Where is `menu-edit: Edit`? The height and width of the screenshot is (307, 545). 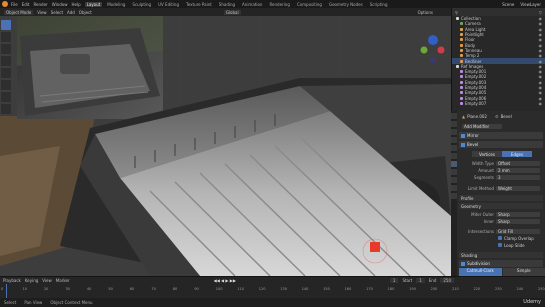 menu-edit: Edit is located at coordinates (26, 4).